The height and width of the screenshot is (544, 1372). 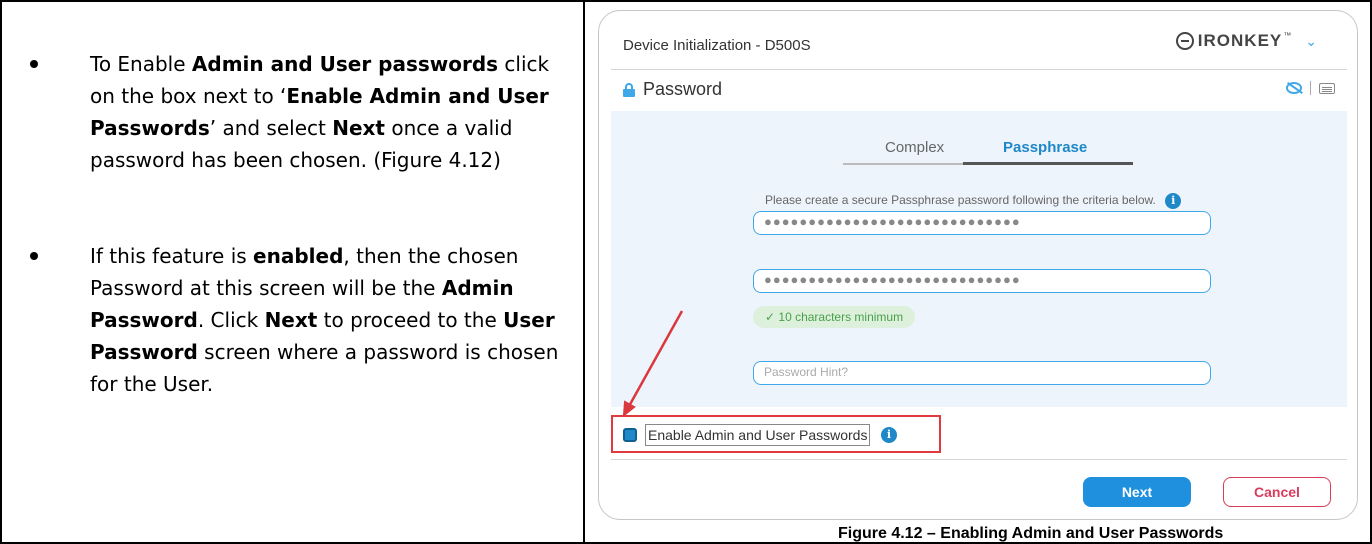 What do you see at coordinates (629, 409) in the screenshot?
I see `arrow-head` at bounding box center [629, 409].